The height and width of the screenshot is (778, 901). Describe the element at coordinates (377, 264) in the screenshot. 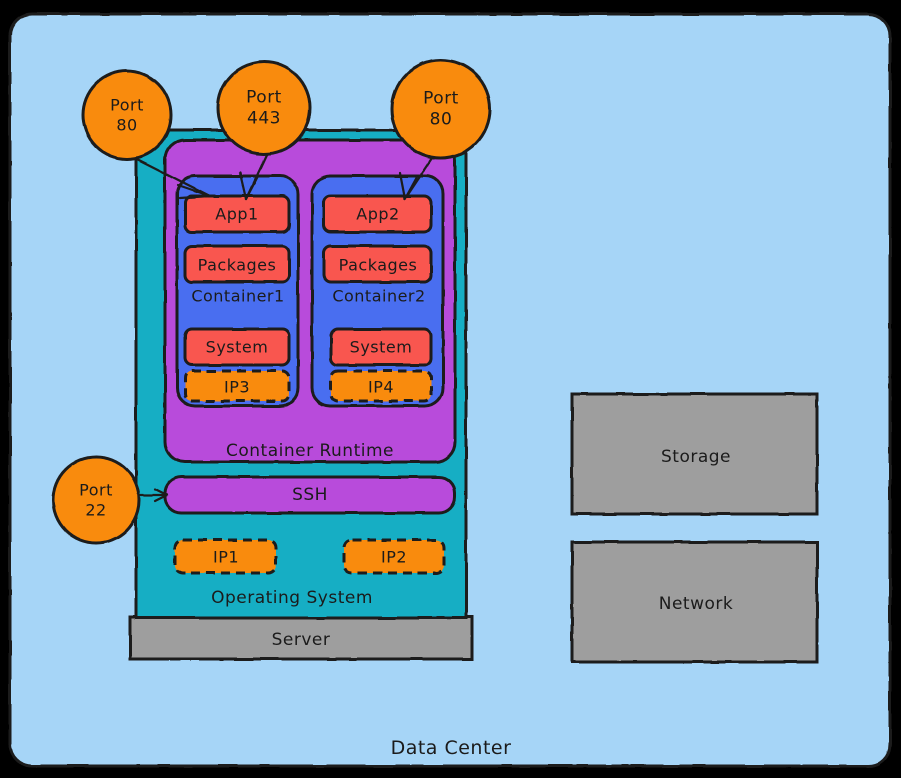

I see `packages-2-box` at that location.